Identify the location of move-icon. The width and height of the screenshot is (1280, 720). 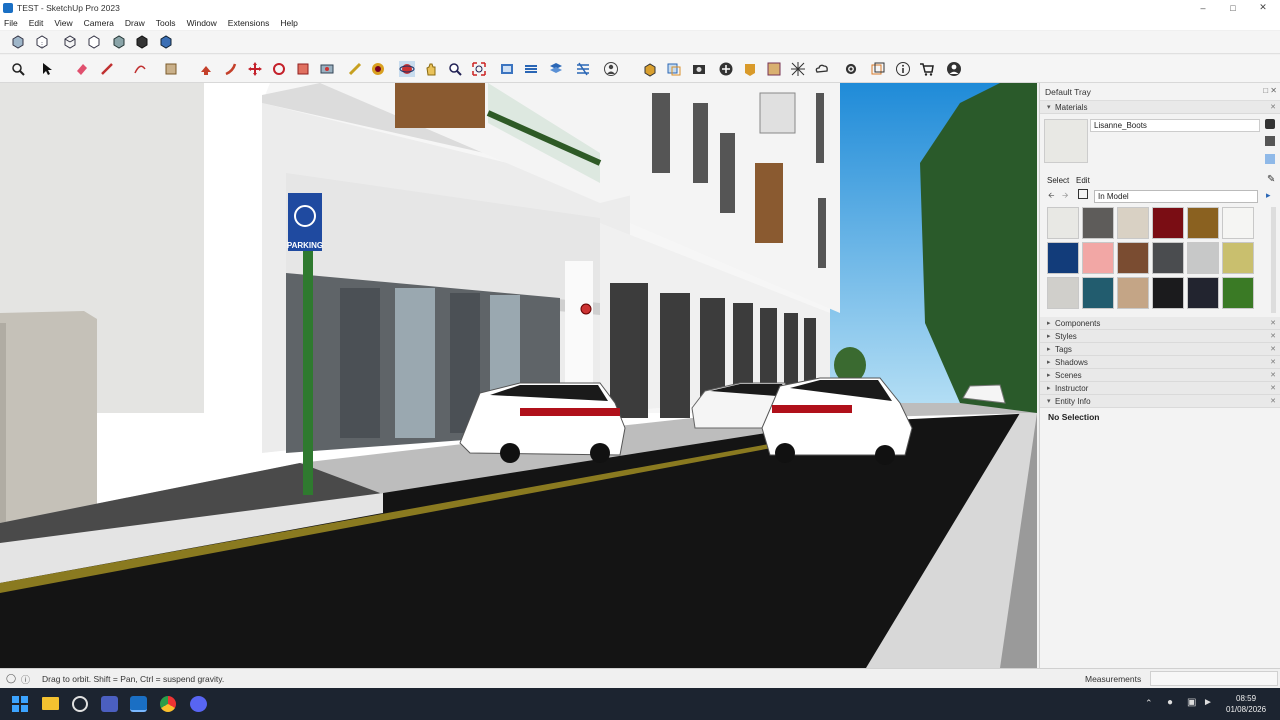
(255, 69).